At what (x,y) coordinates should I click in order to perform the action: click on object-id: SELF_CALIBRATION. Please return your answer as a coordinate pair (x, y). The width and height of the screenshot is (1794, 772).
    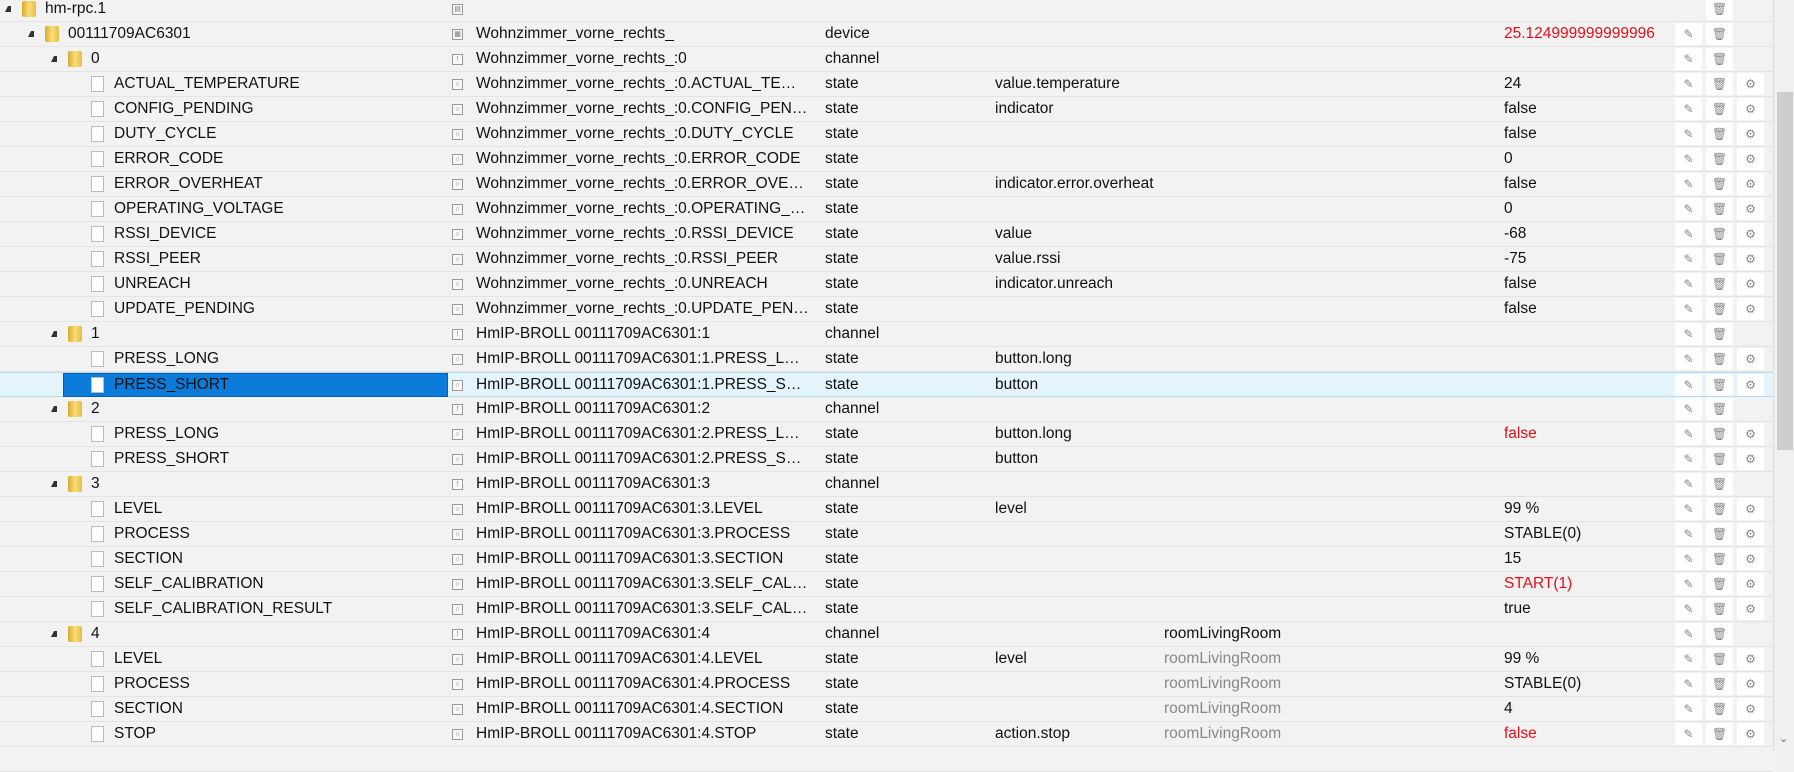
    Looking at the image, I should click on (189, 584).